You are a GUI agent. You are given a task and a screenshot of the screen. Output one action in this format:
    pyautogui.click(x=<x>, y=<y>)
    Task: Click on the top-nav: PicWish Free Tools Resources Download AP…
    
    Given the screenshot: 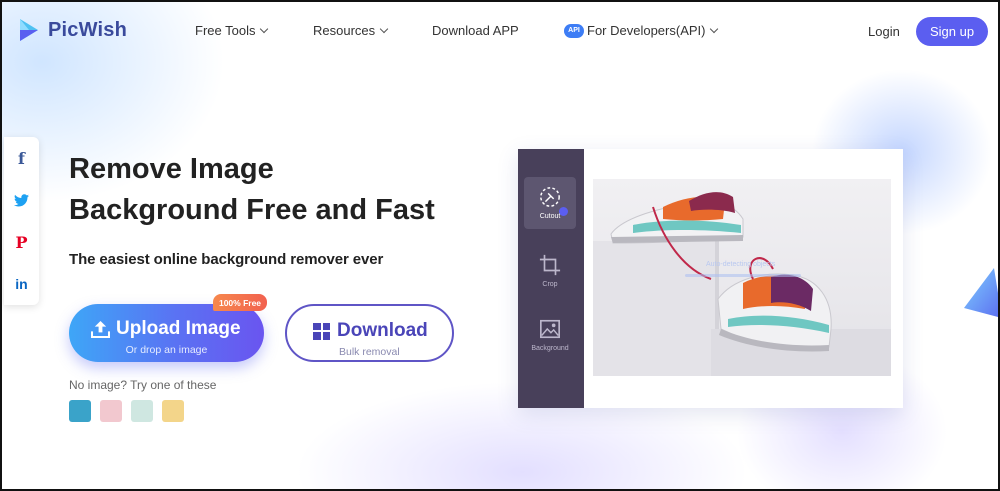 What is the action you would take?
    pyautogui.click(x=500, y=31)
    